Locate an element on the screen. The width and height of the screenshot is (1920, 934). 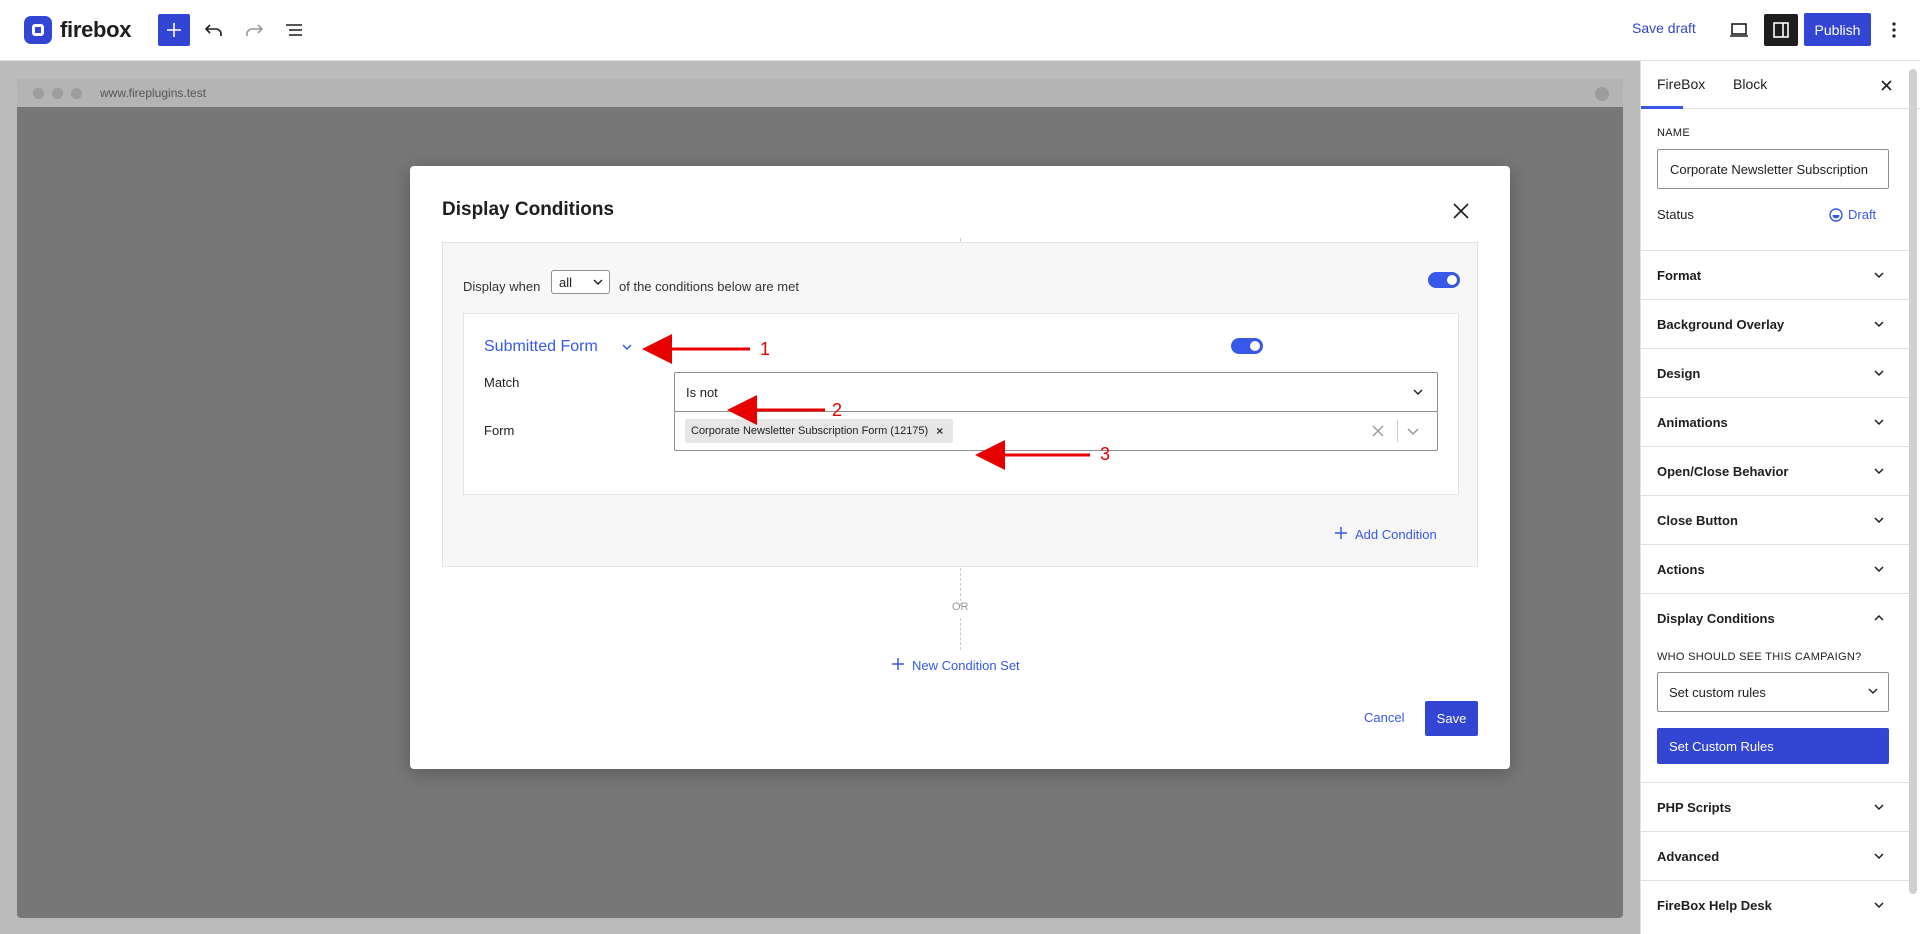
status-draft-button: Draft is located at coordinates (1852, 214).